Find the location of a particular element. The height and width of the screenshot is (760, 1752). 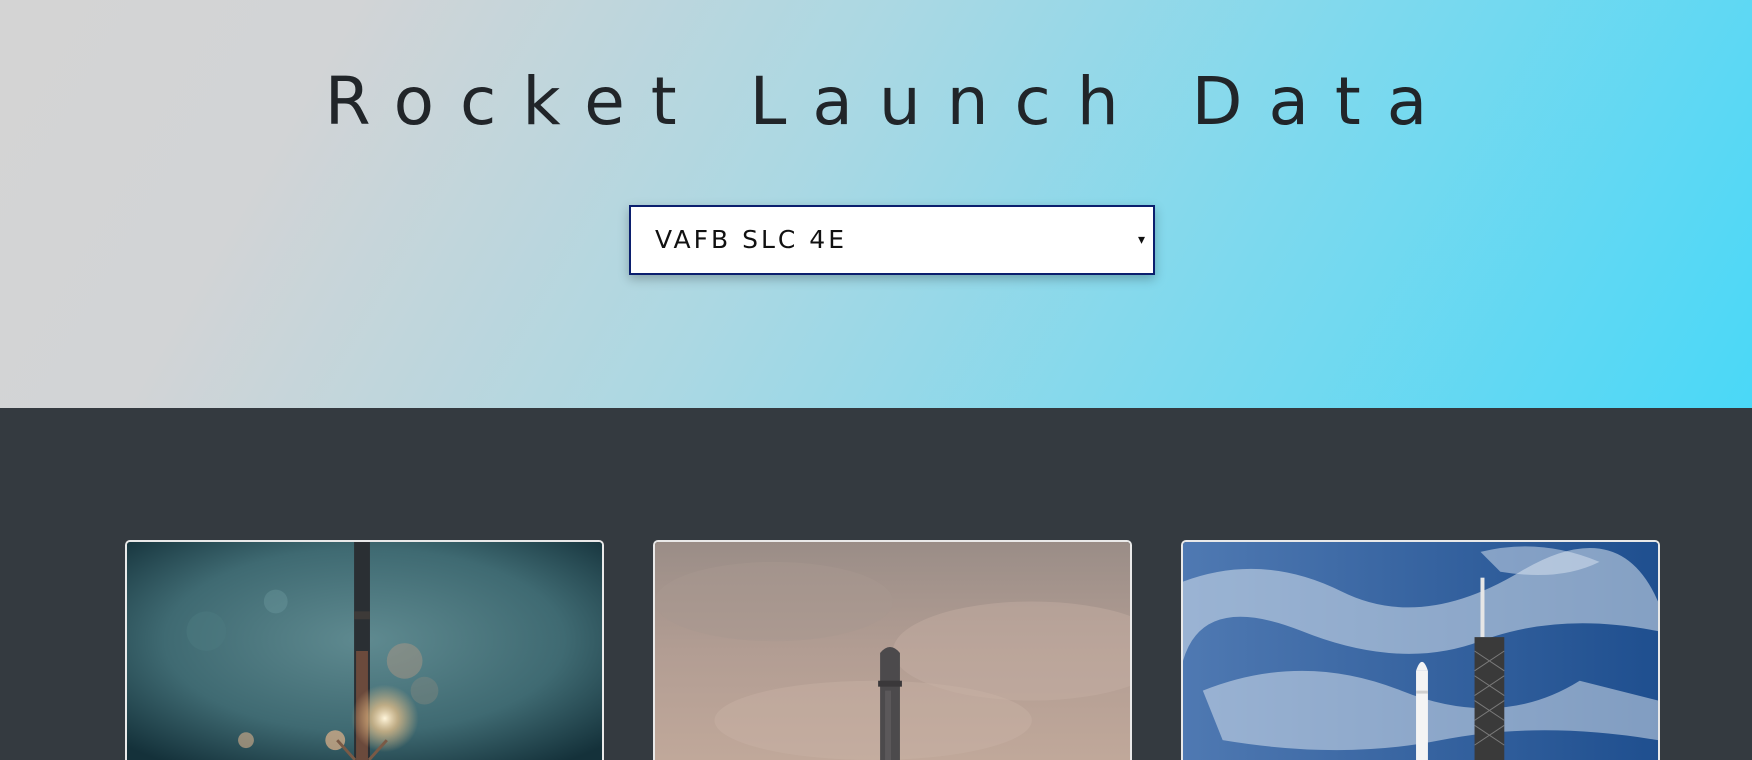

dropdown-caret-icon: ▾ is located at coordinates (1141, 240).